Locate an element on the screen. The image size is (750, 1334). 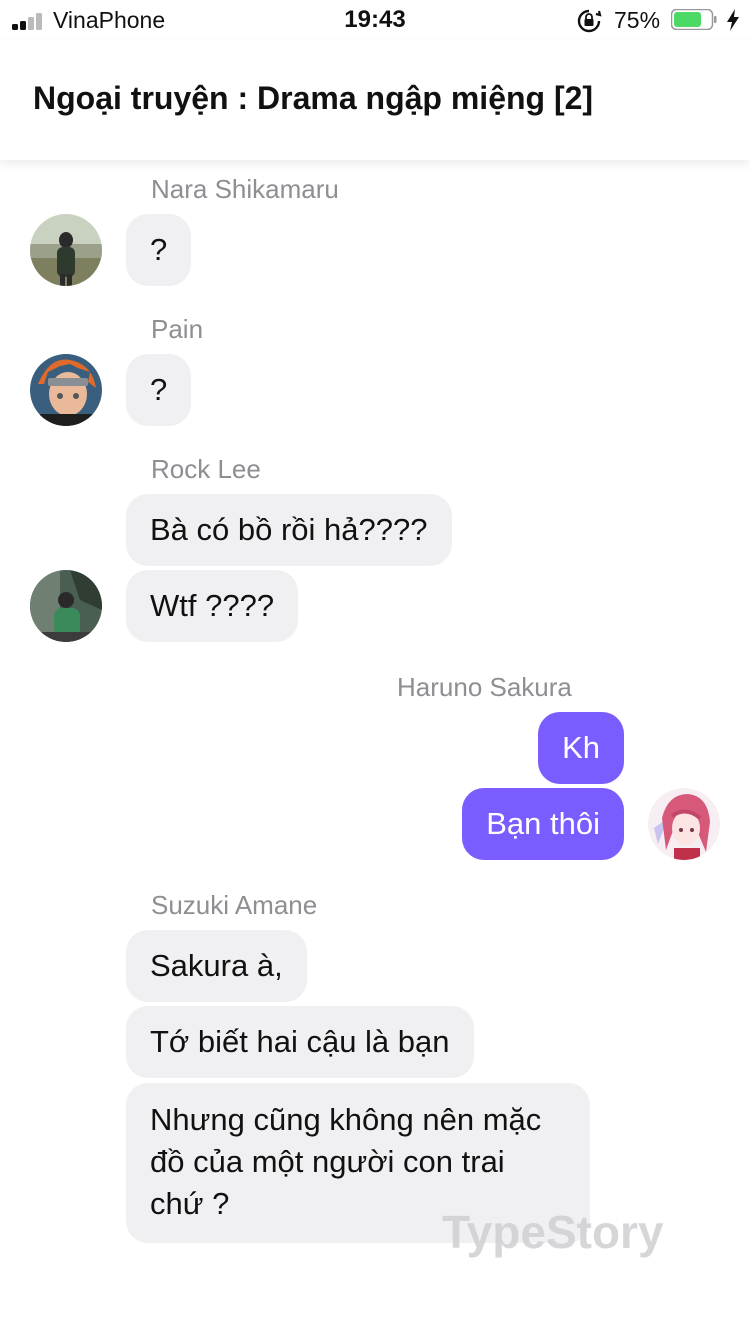
typestory-watermark: TypeStory is located at coordinates (553, 1232).